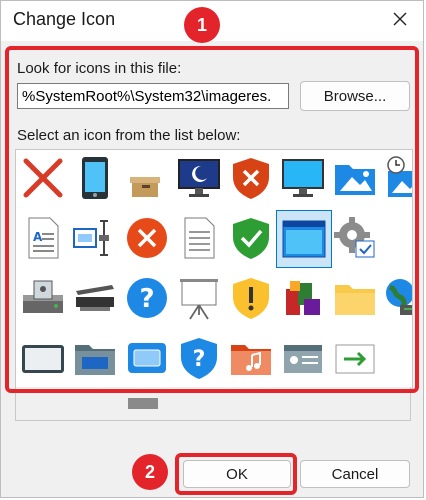 This screenshot has height=500, width=426. Describe the element at coordinates (95, 238) in the screenshot. I see `resize-icon` at that location.